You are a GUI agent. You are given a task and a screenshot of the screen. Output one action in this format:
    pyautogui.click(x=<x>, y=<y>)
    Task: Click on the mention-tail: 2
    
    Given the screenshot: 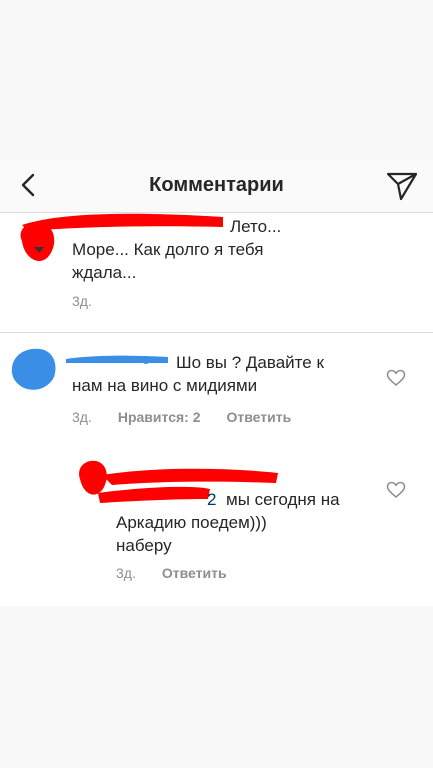 What is the action you would take?
    pyautogui.click(x=211, y=499)
    